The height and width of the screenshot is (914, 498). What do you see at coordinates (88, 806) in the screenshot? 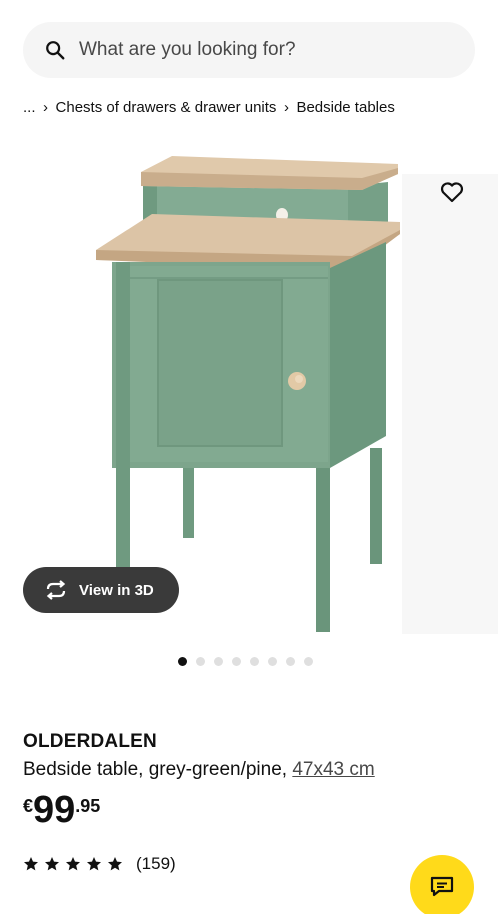
I see `price-decimal: .95` at bounding box center [88, 806].